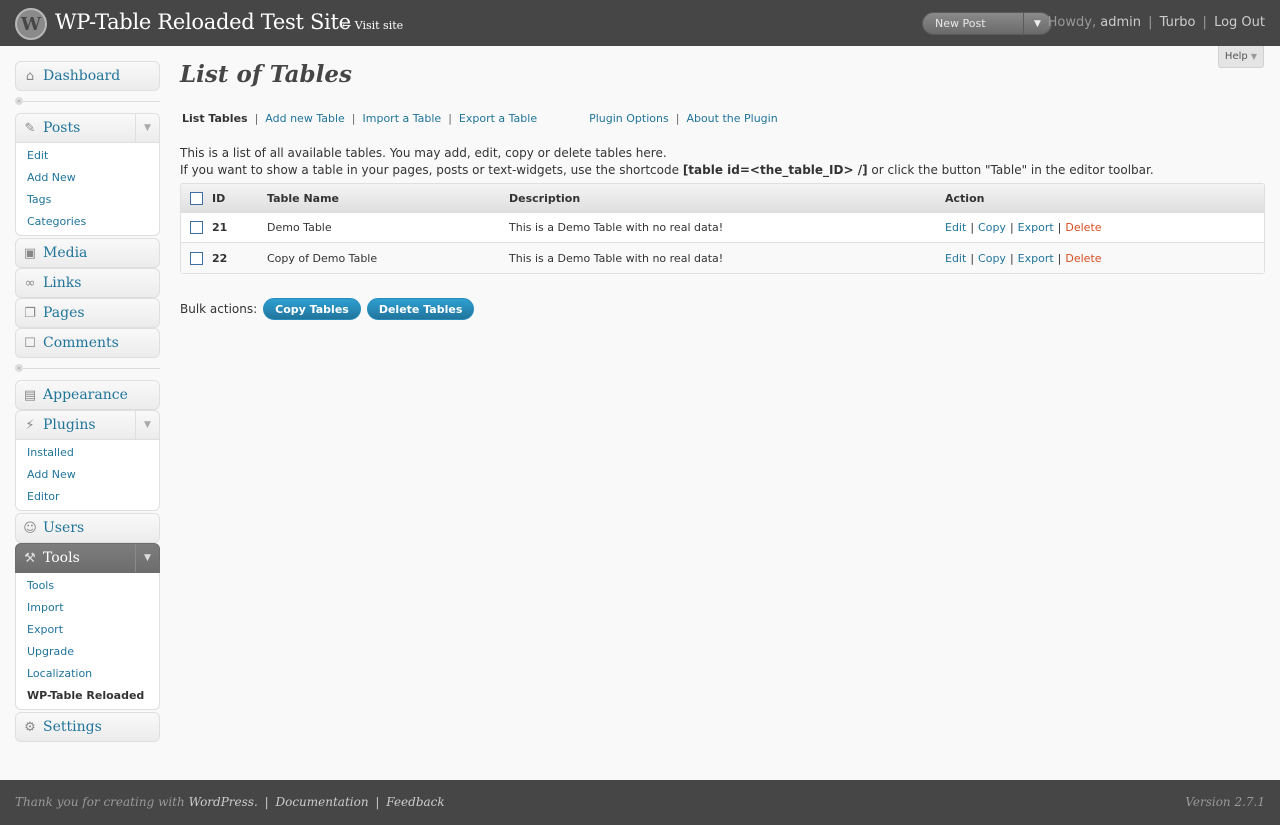 The image size is (1280, 825). Describe the element at coordinates (87, 629) in the screenshot. I see `submenu-item-export: Export` at that location.